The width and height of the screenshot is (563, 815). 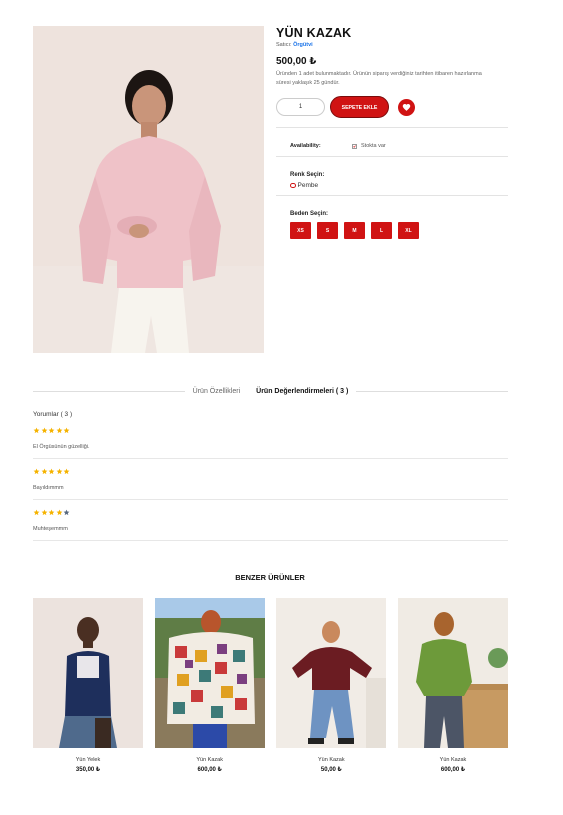 I want to click on size-section: Beden Seçin: XS S M L XL, so click(x=392, y=217).